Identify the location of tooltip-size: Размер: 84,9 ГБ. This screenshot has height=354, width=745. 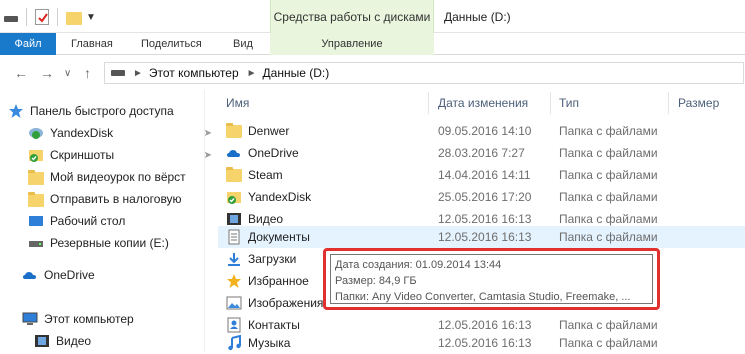
(376, 281).